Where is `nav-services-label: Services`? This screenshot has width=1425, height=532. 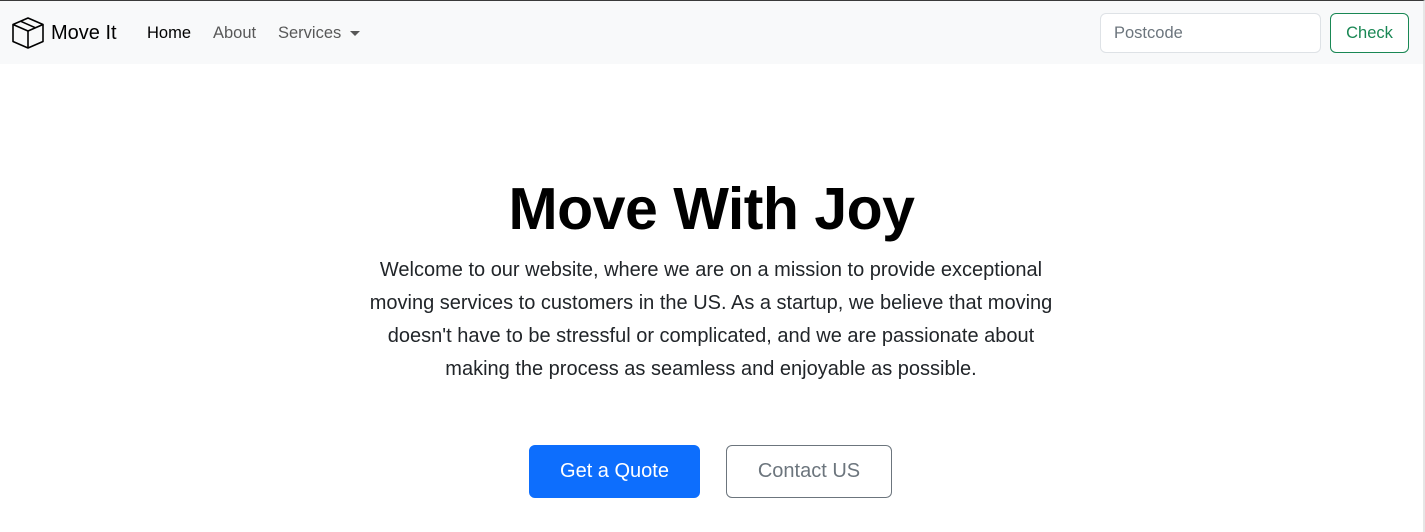
nav-services-label: Services is located at coordinates (310, 33).